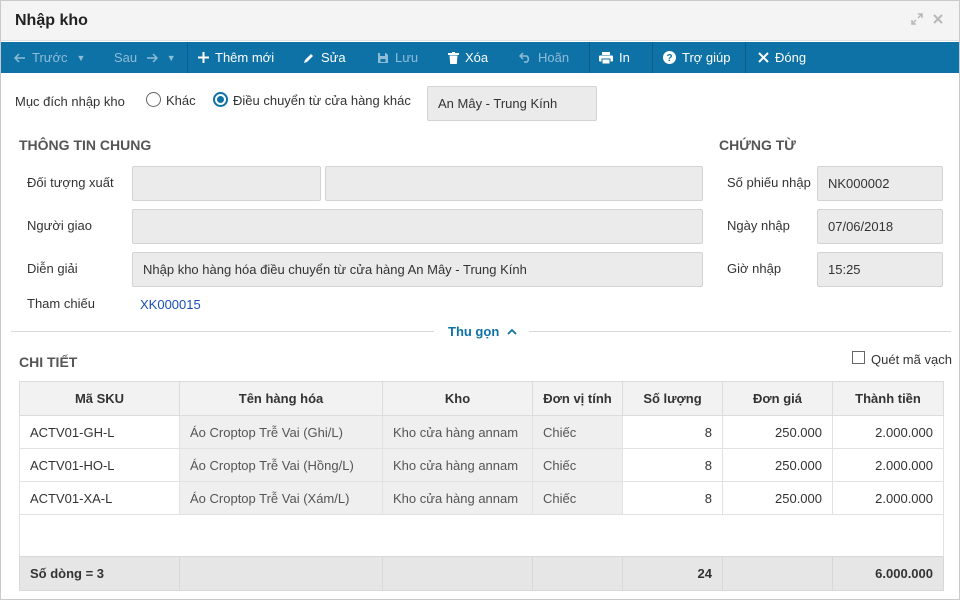 Image resolution: width=960 pixels, height=600 pixels. What do you see at coordinates (758, 225) in the screenshot?
I see `voucher-date-label: Ngày nhập` at bounding box center [758, 225].